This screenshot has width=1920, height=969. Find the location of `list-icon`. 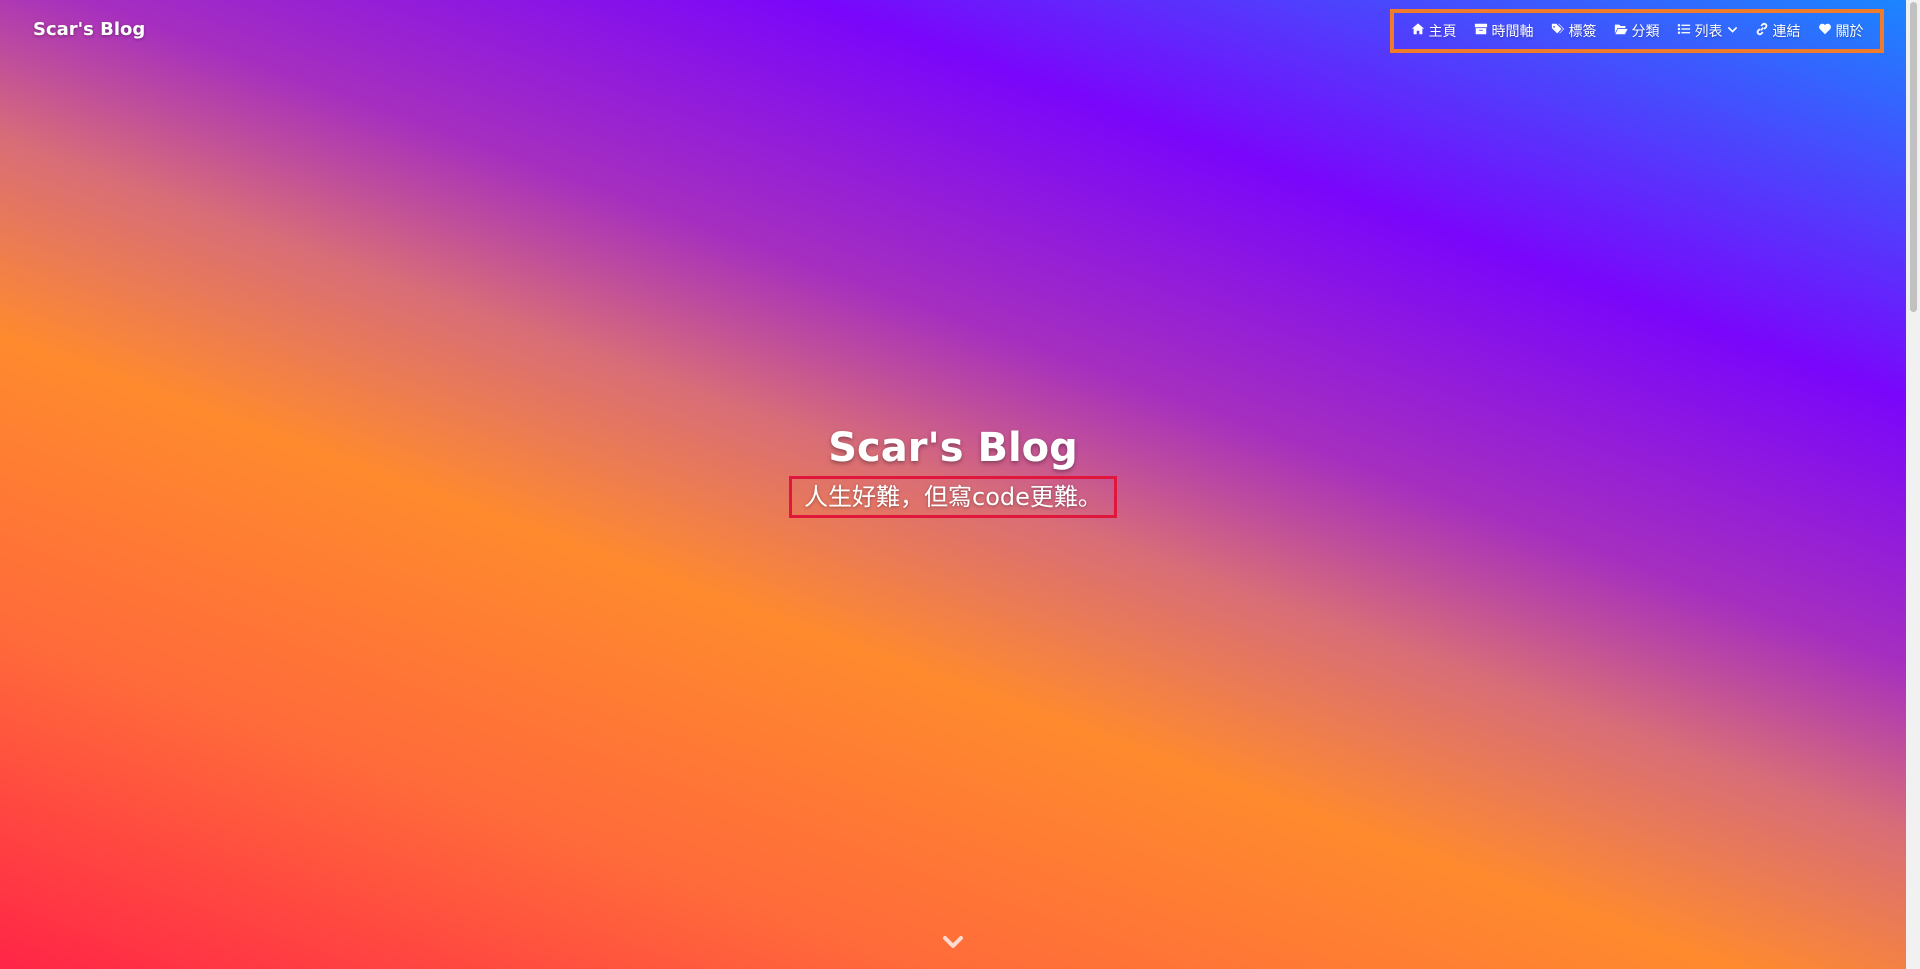

list-icon is located at coordinates (1684, 31).